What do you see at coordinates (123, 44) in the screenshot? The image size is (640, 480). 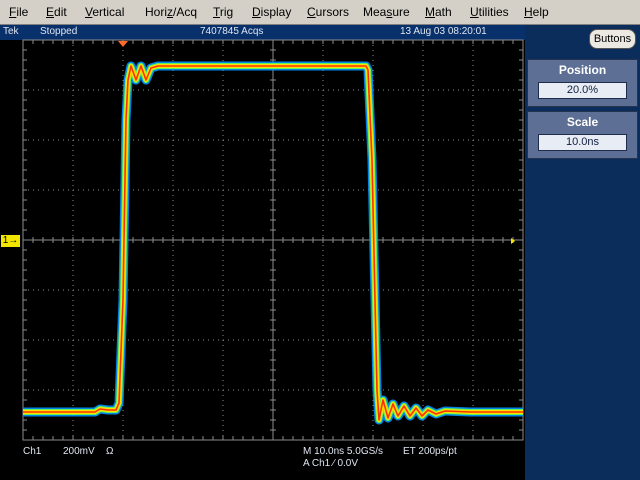 I see `trigger-position-icon` at bounding box center [123, 44].